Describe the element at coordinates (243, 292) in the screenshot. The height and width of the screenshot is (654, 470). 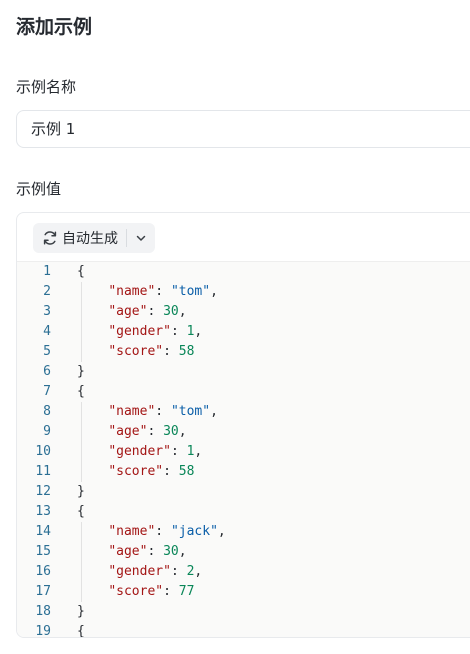
I see `code-line: 2 "name": "tom",` at that location.